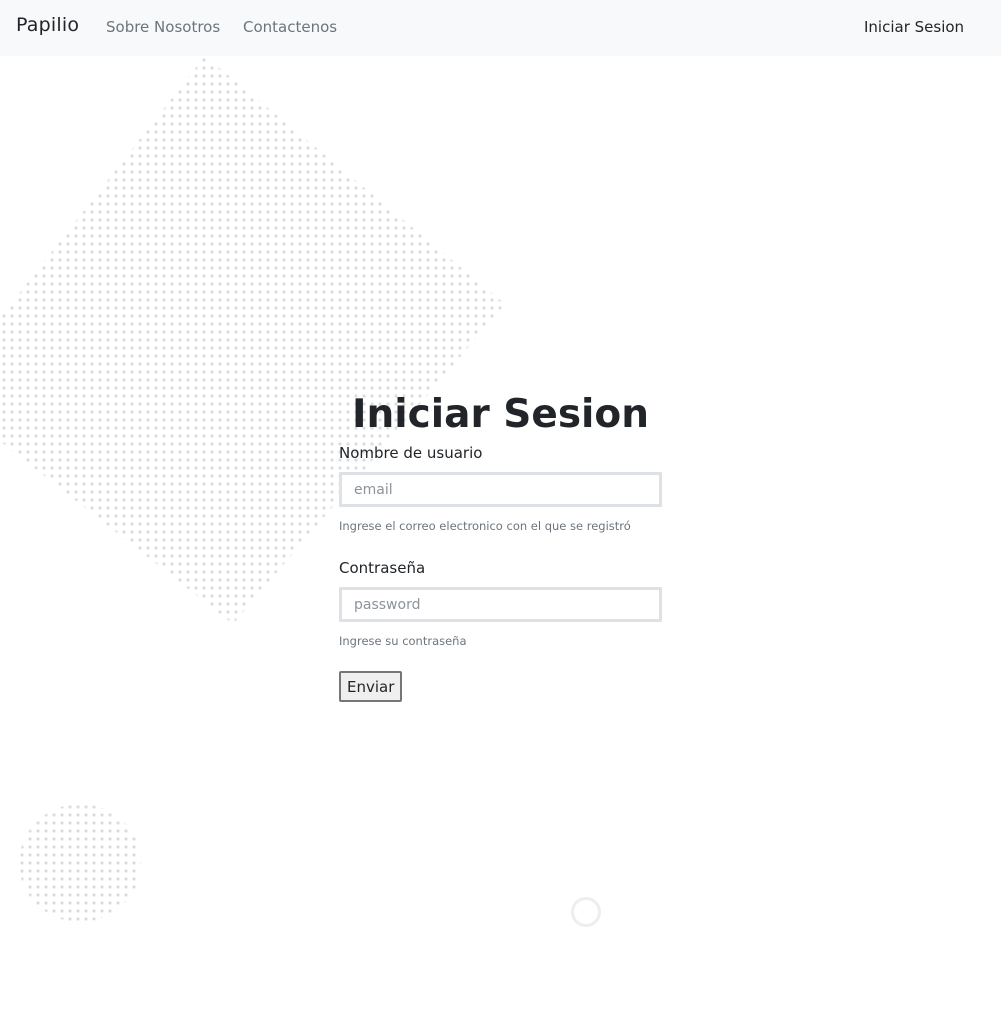  What do you see at coordinates (382, 568) in the screenshot?
I see `password-label: Contraseña` at bounding box center [382, 568].